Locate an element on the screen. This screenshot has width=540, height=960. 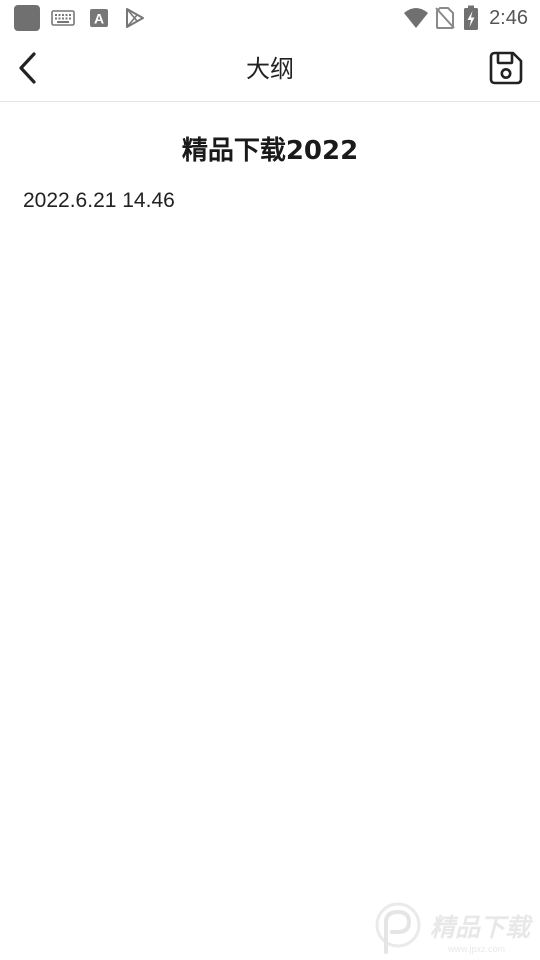
app-square-icon is located at coordinates (27, 18).